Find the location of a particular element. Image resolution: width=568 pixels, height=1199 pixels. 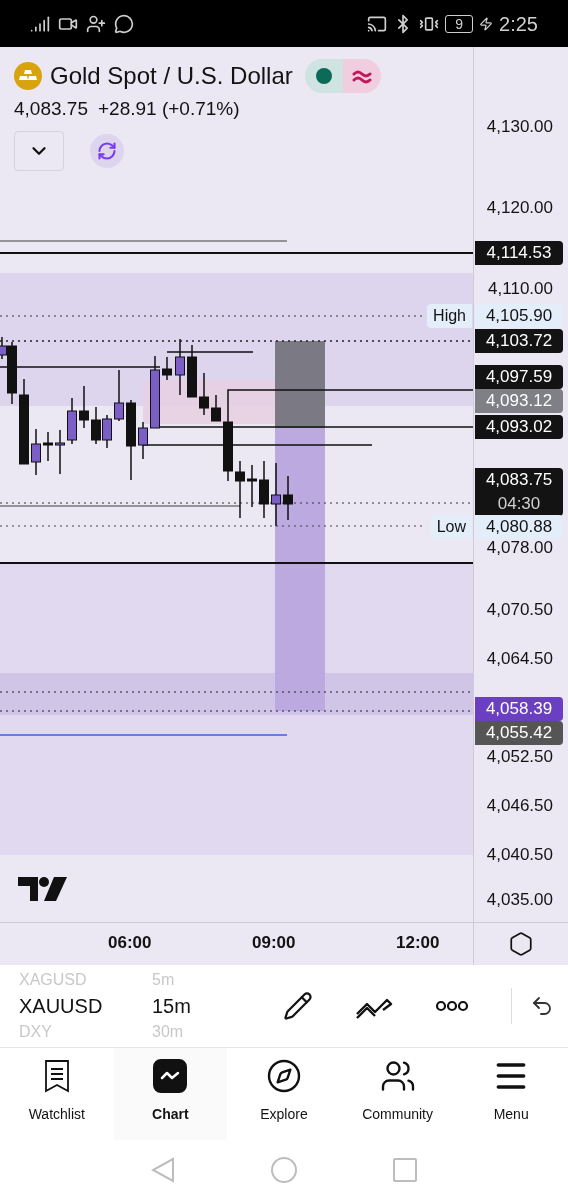

settings-icon is located at coordinates (521, 944).